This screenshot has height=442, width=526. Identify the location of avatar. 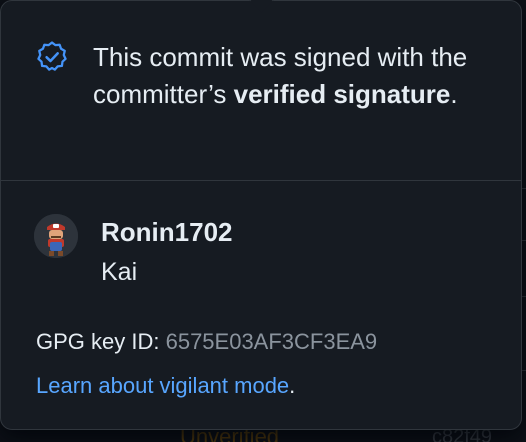
(56, 236).